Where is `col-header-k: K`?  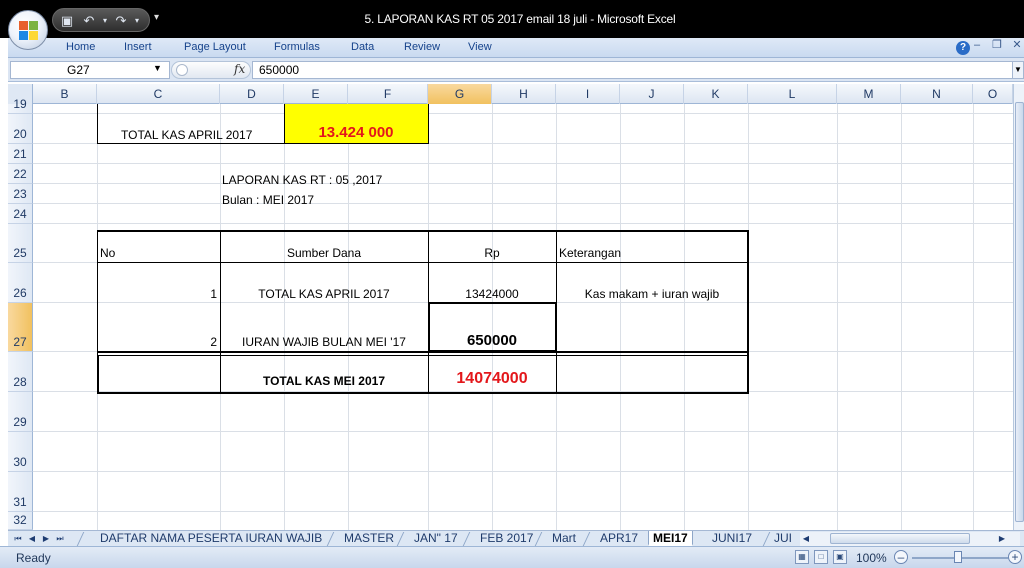 col-header-k: K is located at coordinates (716, 94).